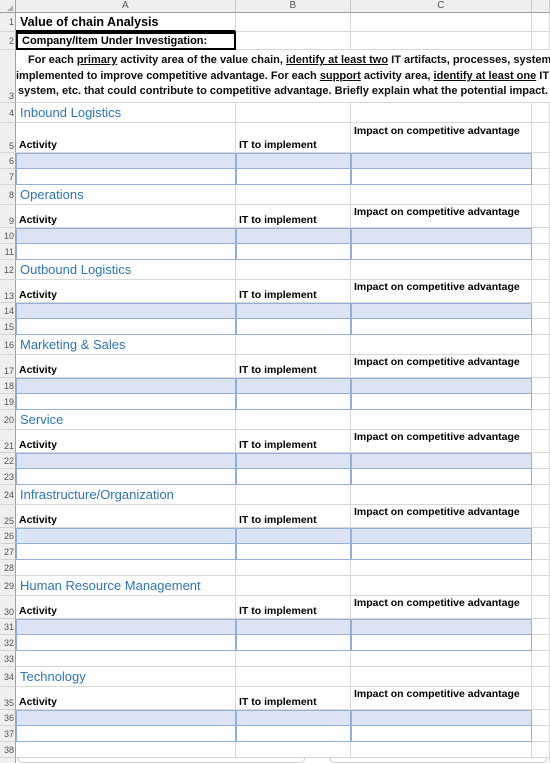  Describe the element at coordinates (541, 6) in the screenshot. I see `column-header-d` at that location.